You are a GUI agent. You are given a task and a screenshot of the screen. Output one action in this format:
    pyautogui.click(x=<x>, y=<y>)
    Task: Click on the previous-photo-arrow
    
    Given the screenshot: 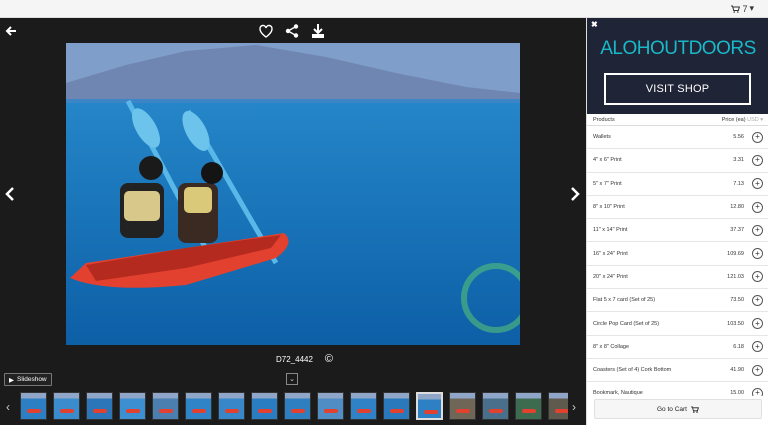 What is the action you would take?
    pyautogui.click(x=10, y=194)
    